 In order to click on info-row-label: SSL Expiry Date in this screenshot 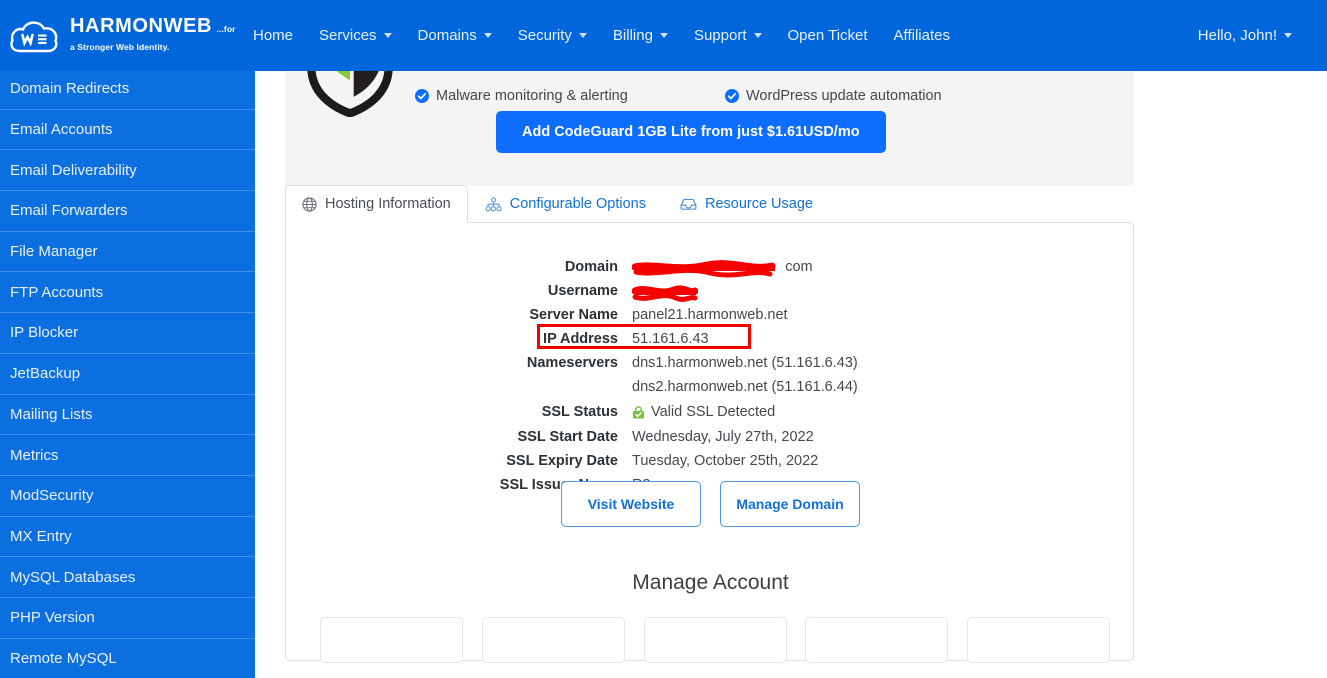, I will do `click(562, 461)`.